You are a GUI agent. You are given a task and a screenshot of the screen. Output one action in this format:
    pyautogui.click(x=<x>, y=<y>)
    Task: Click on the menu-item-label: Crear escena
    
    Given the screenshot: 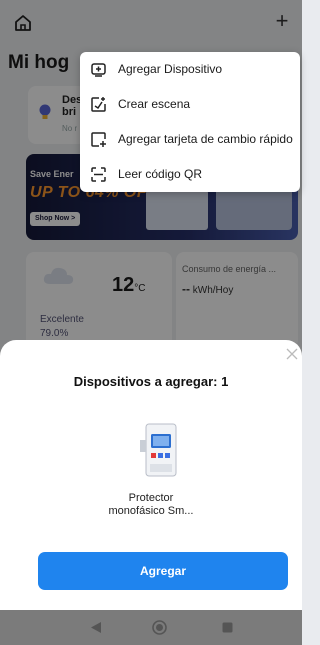 What is the action you would take?
    pyautogui.click(x=154, y=104)
    